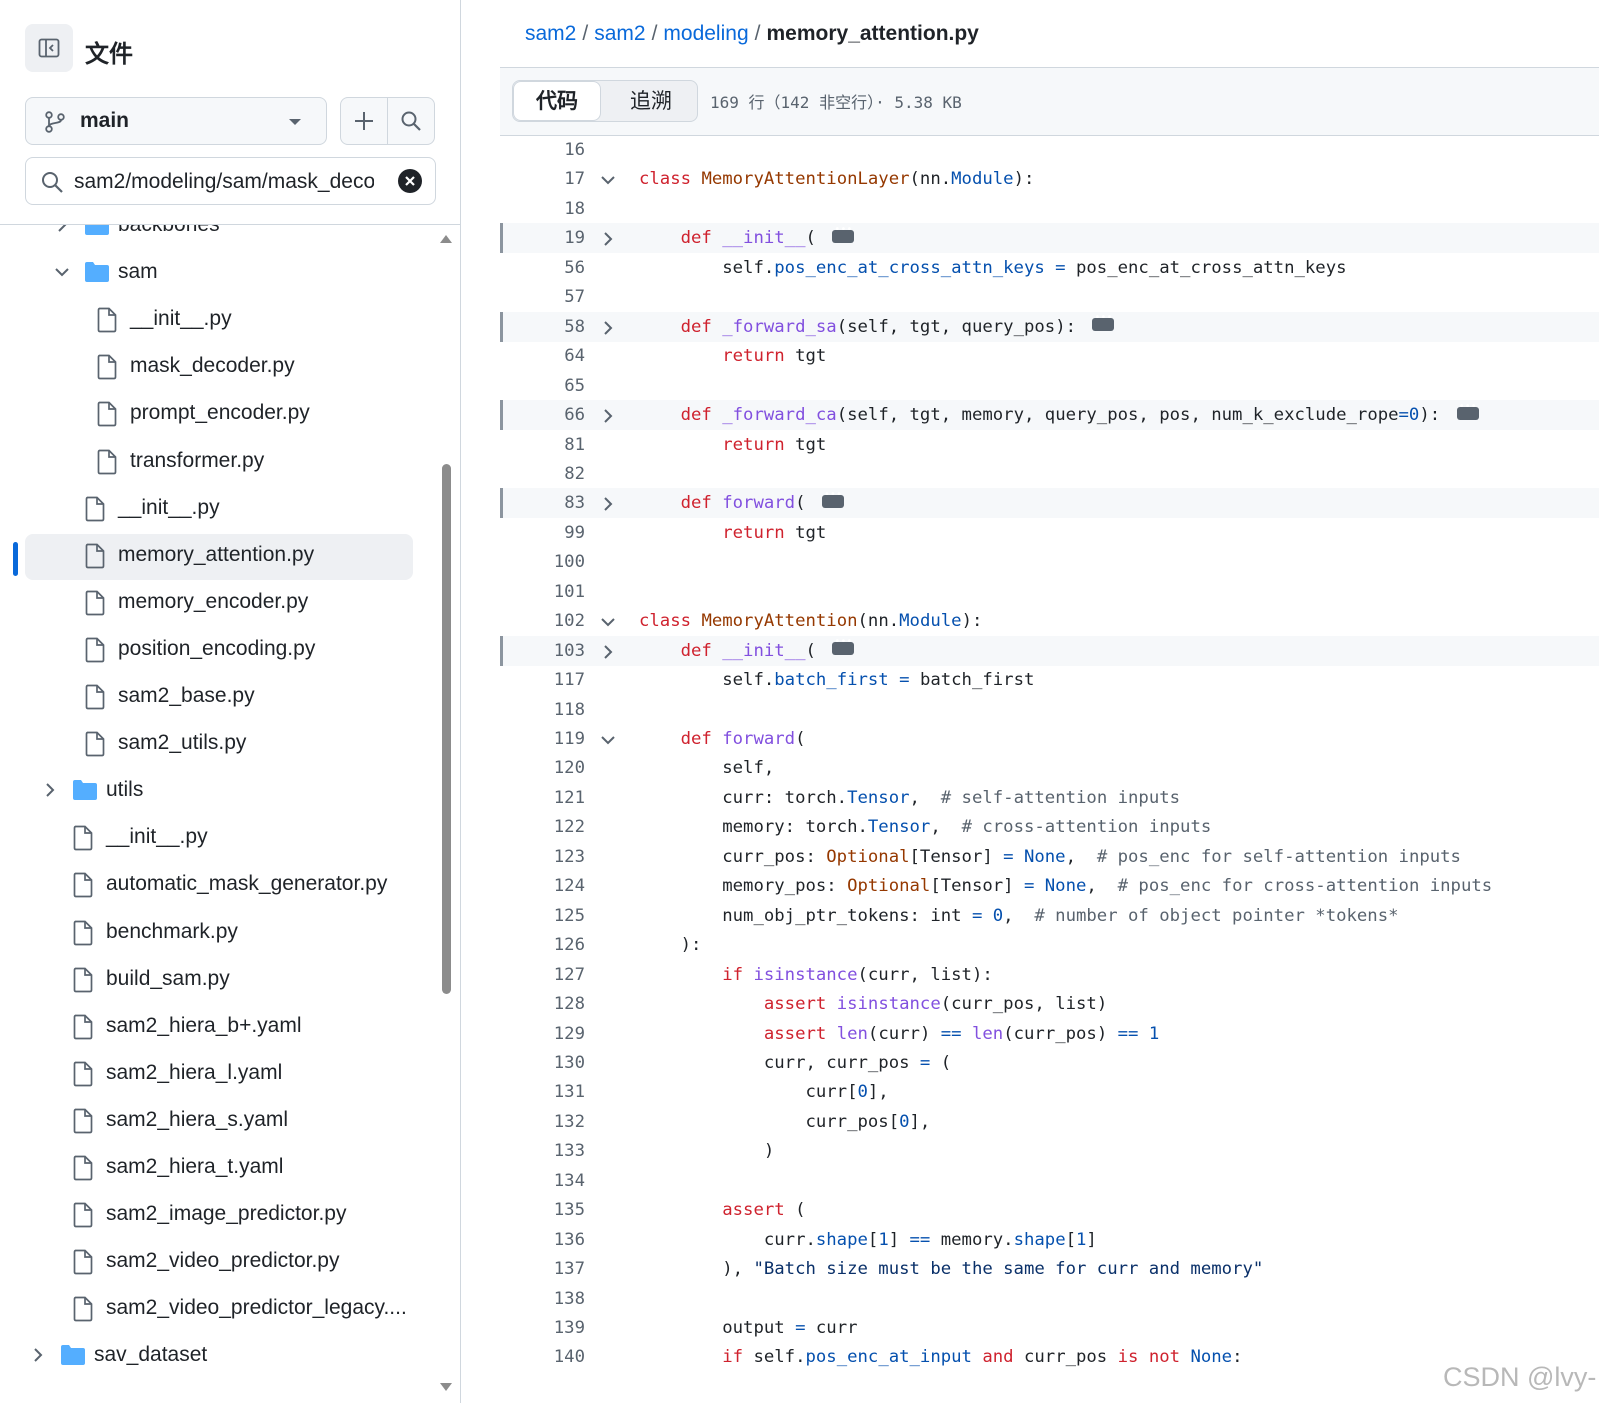 This screenshot has height=1403, width=1599. I want to click on tree-file: build_sam.py, so click(220, 980).